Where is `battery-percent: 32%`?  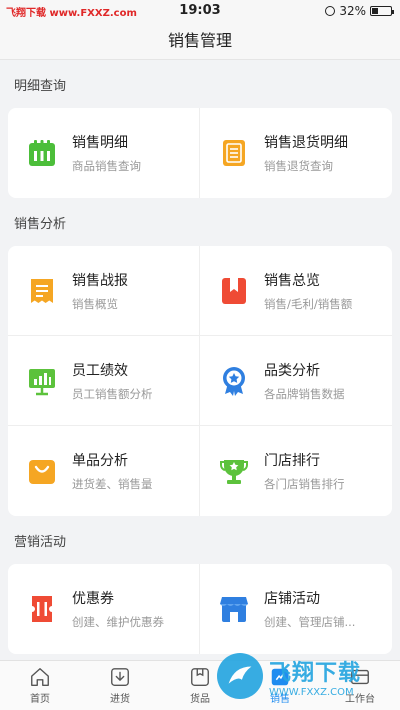 battery-percent: 32% is located at coordinates (352, 11).